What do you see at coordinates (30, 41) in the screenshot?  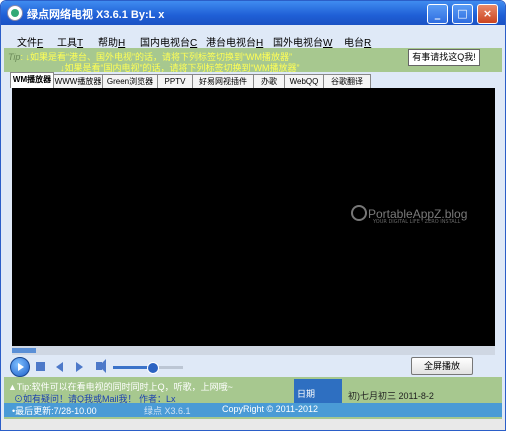 I see `menu-file: 文件F` at bounding box center [30, 41].